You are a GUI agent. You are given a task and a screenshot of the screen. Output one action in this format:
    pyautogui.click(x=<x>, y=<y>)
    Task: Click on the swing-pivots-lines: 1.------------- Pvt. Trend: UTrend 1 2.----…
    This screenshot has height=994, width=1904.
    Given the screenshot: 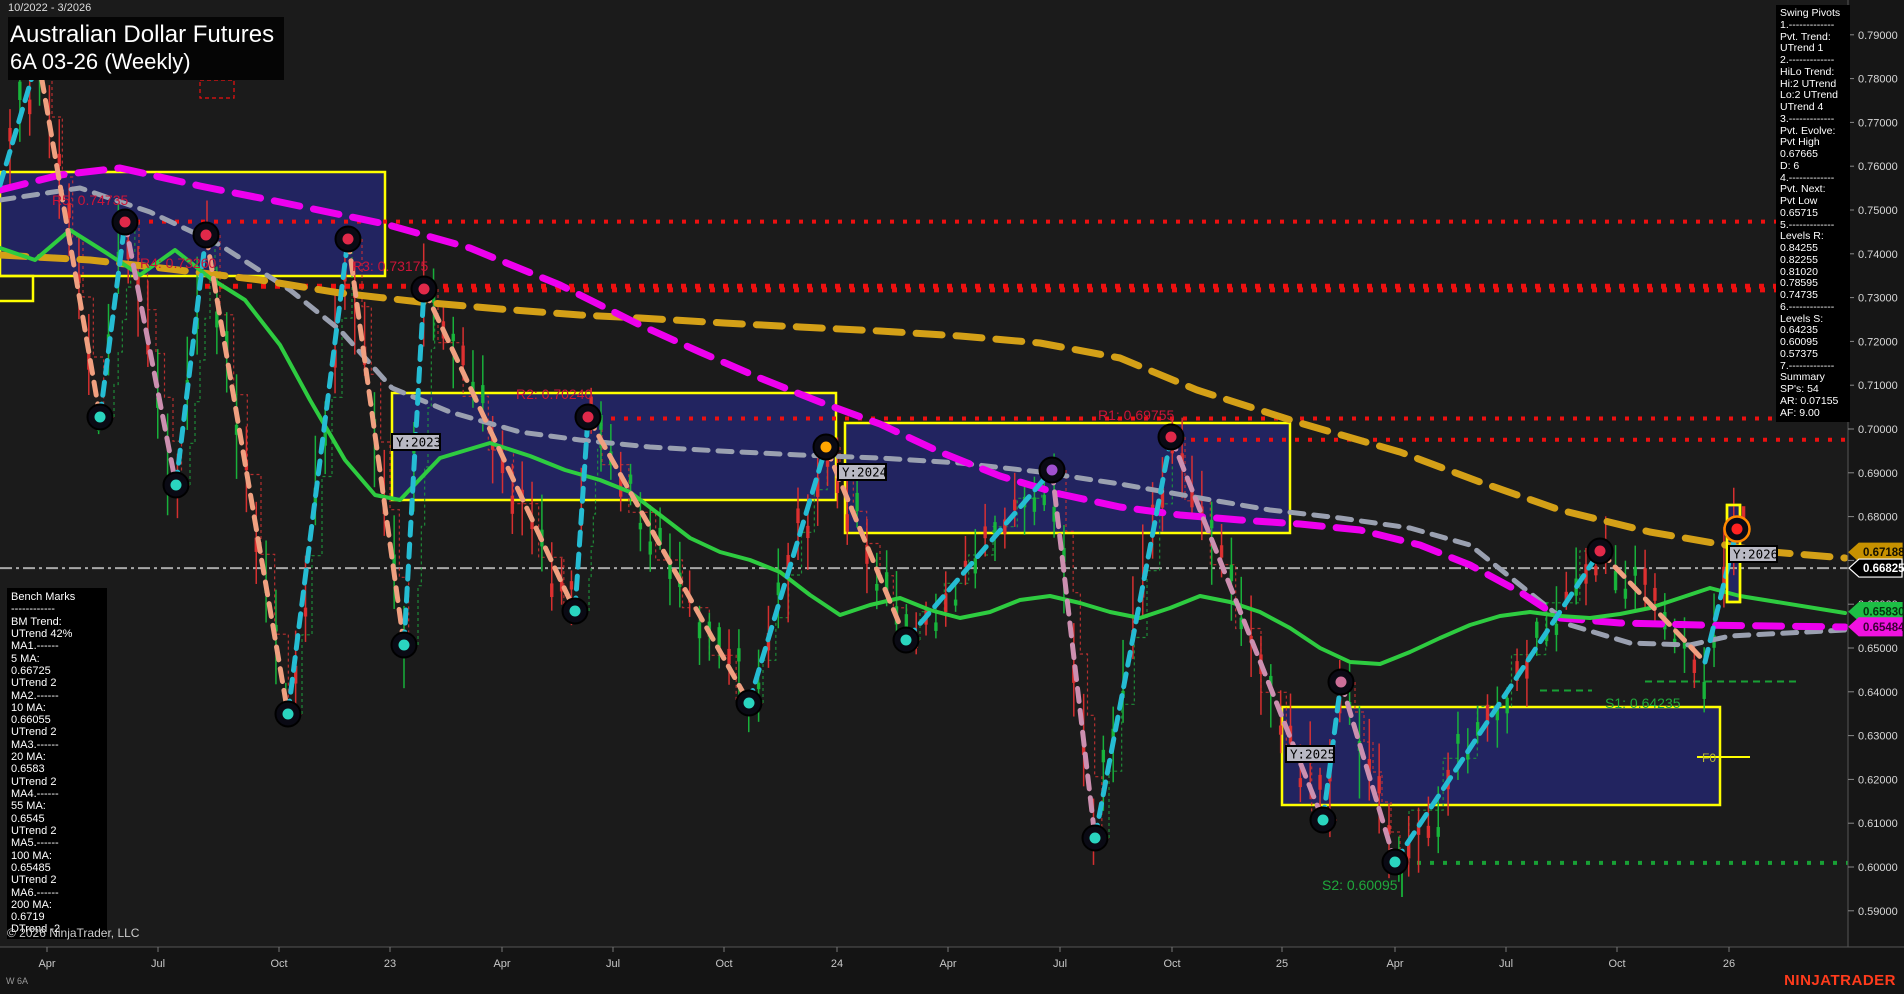 What is the action you would take?
    pyautogui.click(x=1813, y=219)
    